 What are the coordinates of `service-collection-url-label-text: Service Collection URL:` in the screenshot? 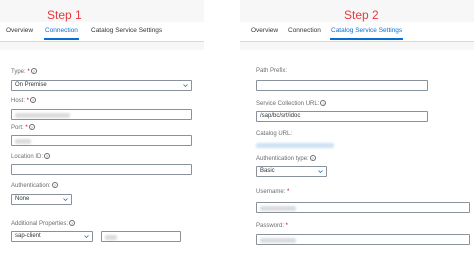 It's located at (288, 104).